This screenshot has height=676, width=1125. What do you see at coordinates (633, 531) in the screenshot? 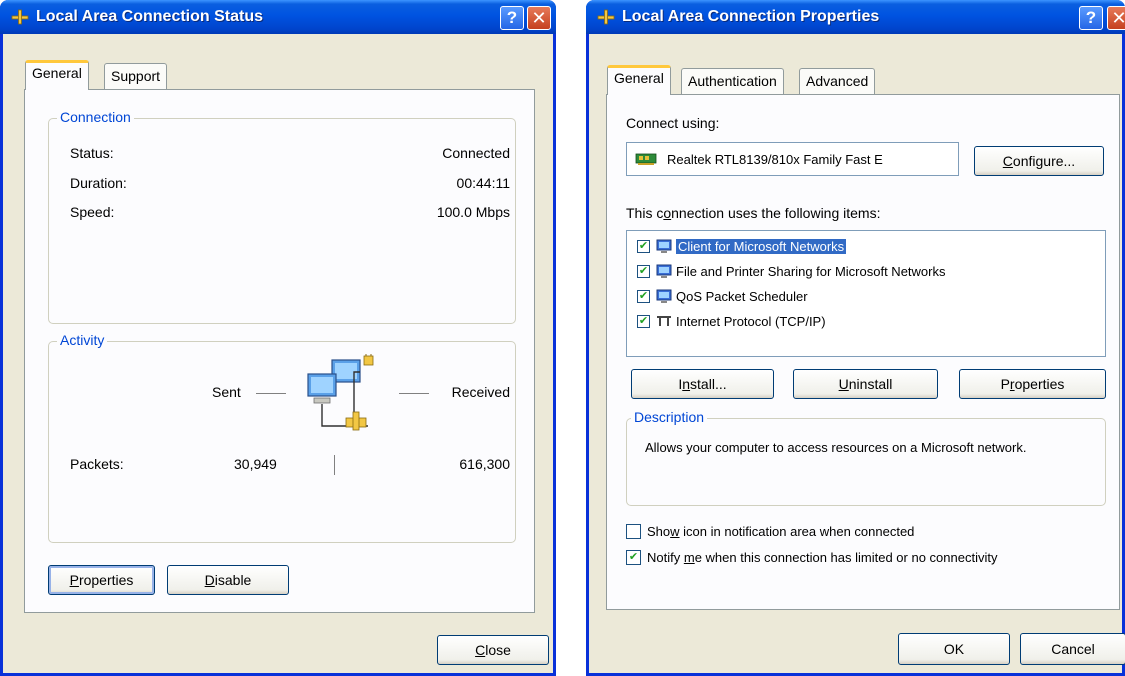
I see `checkbox` at bounding box center [633, 531].